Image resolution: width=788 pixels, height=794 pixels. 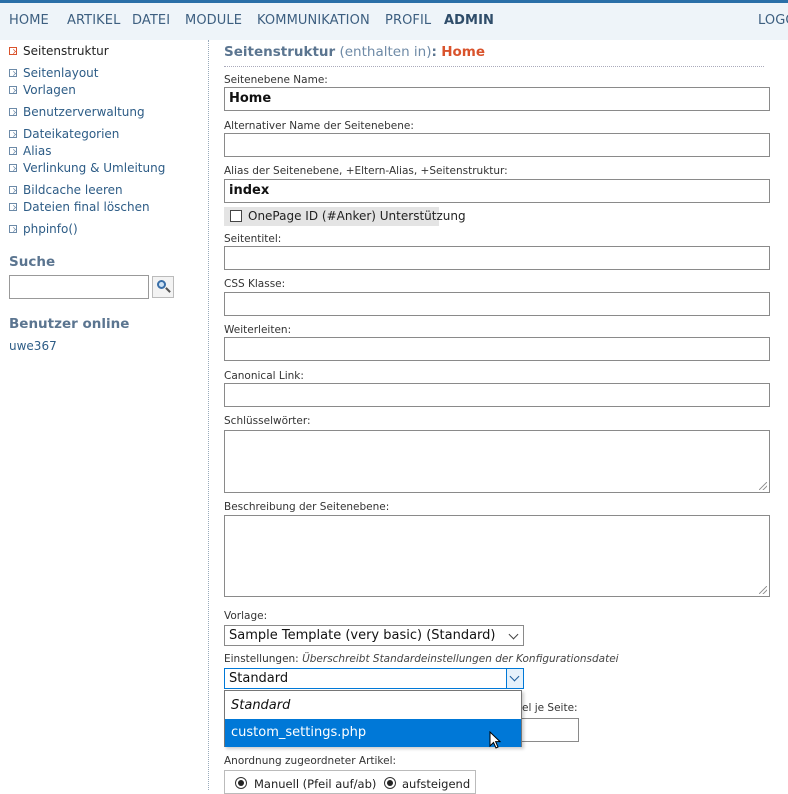 I want to click on onepage-label: OnePage ID (#Anker) Unterstützung, so click(x=357, y=216).